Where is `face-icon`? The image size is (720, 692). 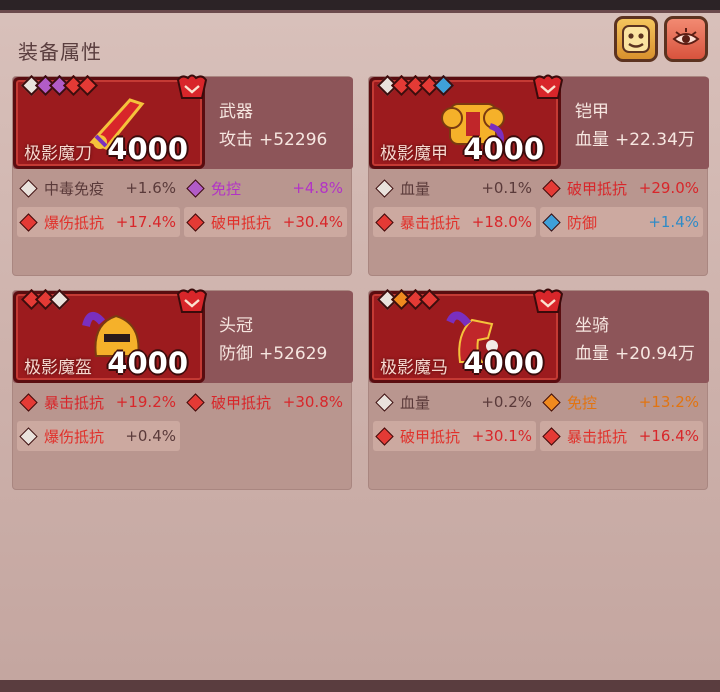
face-icon is located at coordinates (636, 39).